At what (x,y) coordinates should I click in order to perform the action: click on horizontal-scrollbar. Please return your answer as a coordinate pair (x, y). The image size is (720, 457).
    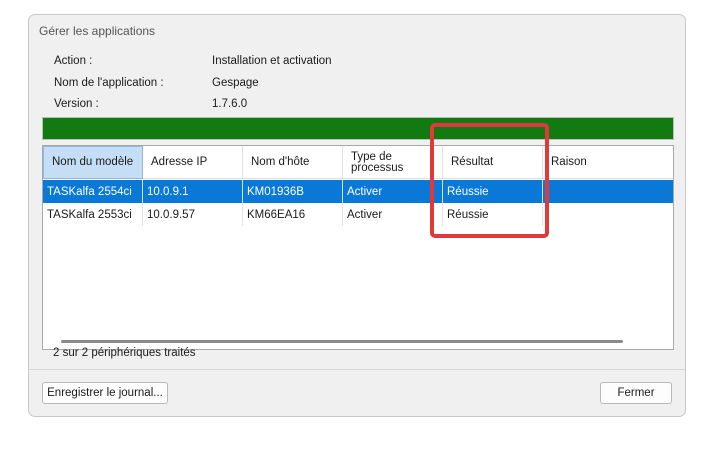
    Looking at the image, I should click on (342, 341).